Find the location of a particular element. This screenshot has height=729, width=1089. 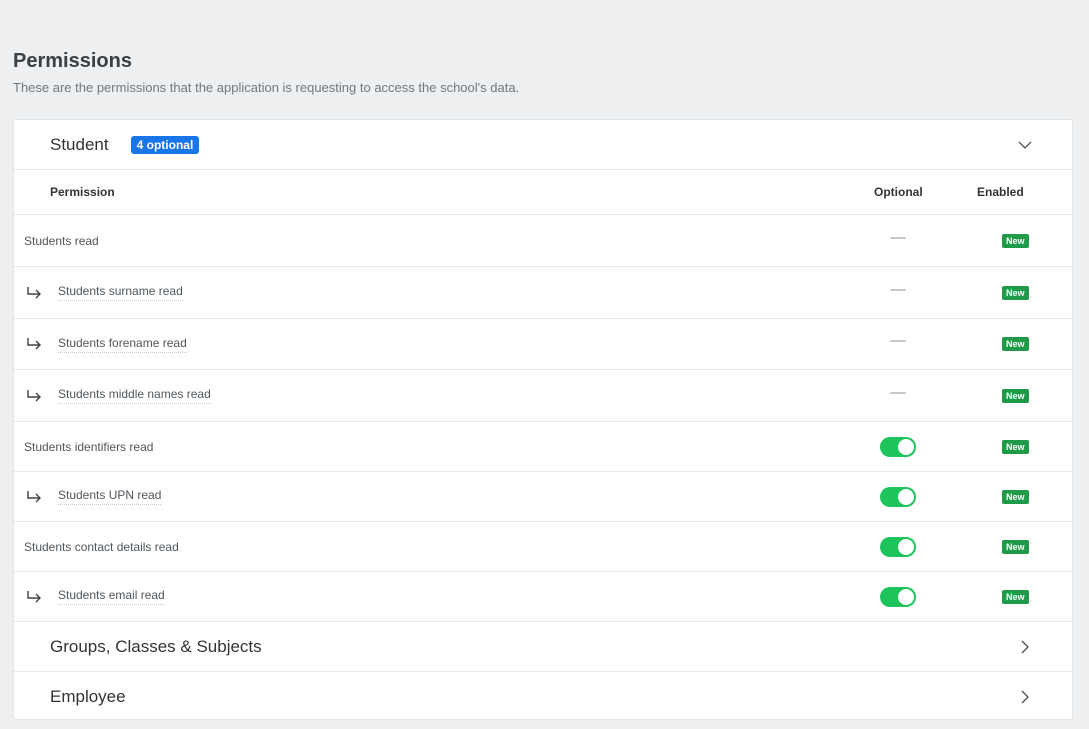

table-row: Students surname read New is located at coordinates (543, 293).